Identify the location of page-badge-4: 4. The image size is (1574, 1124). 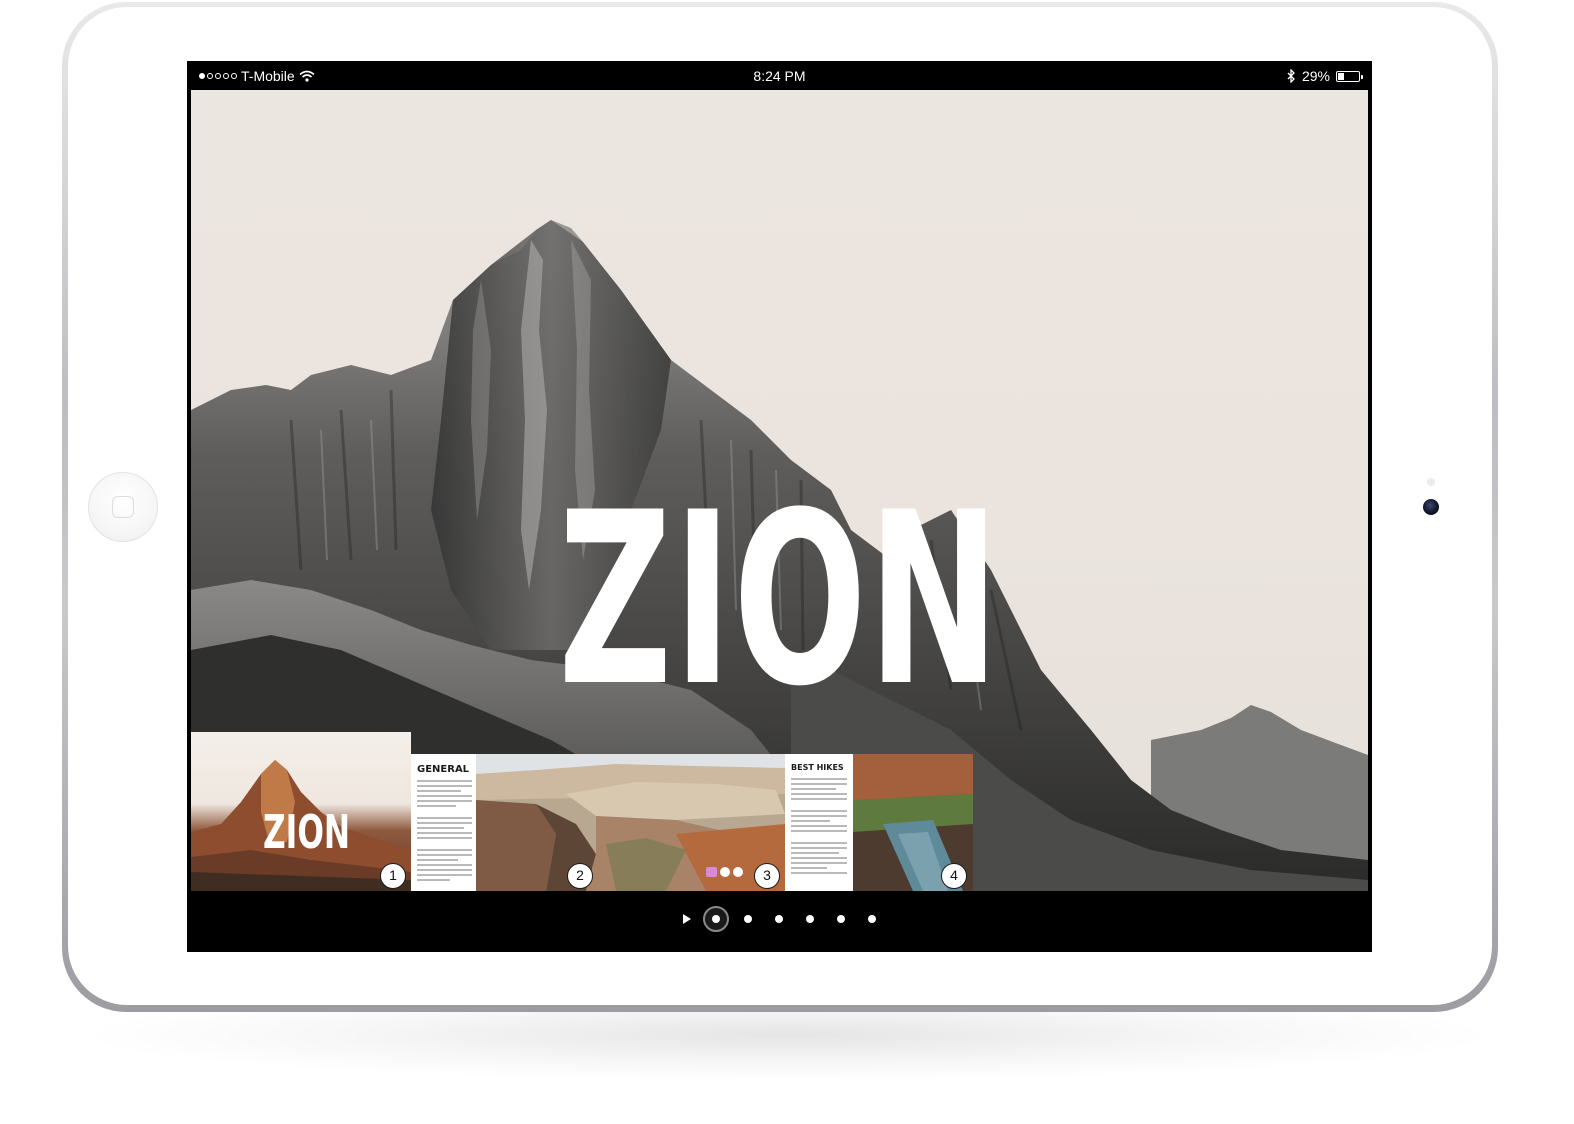
(954, 876).